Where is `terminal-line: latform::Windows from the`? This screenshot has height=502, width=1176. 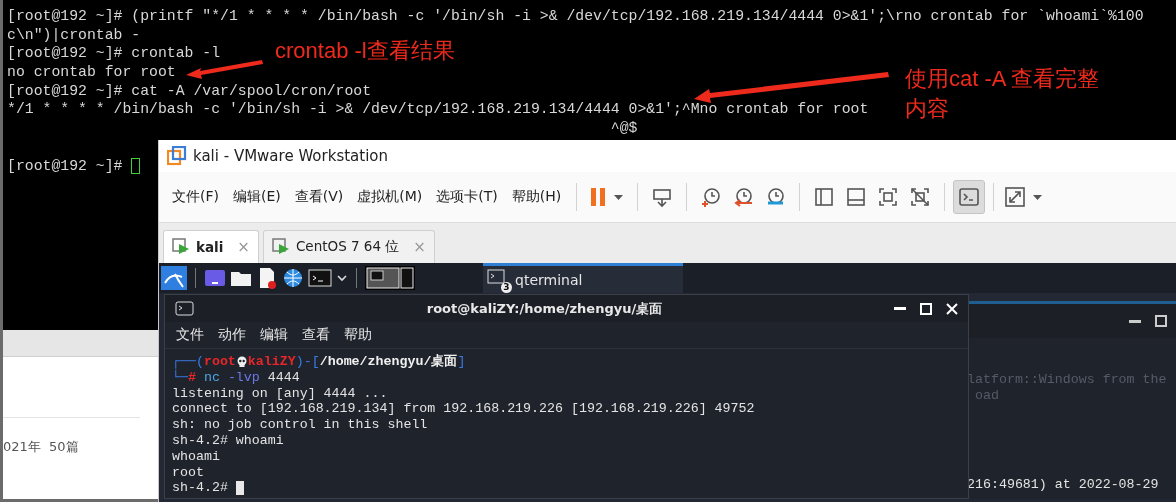 terminal-line: latform::Windows from the is located at coordinates (1067, 380).